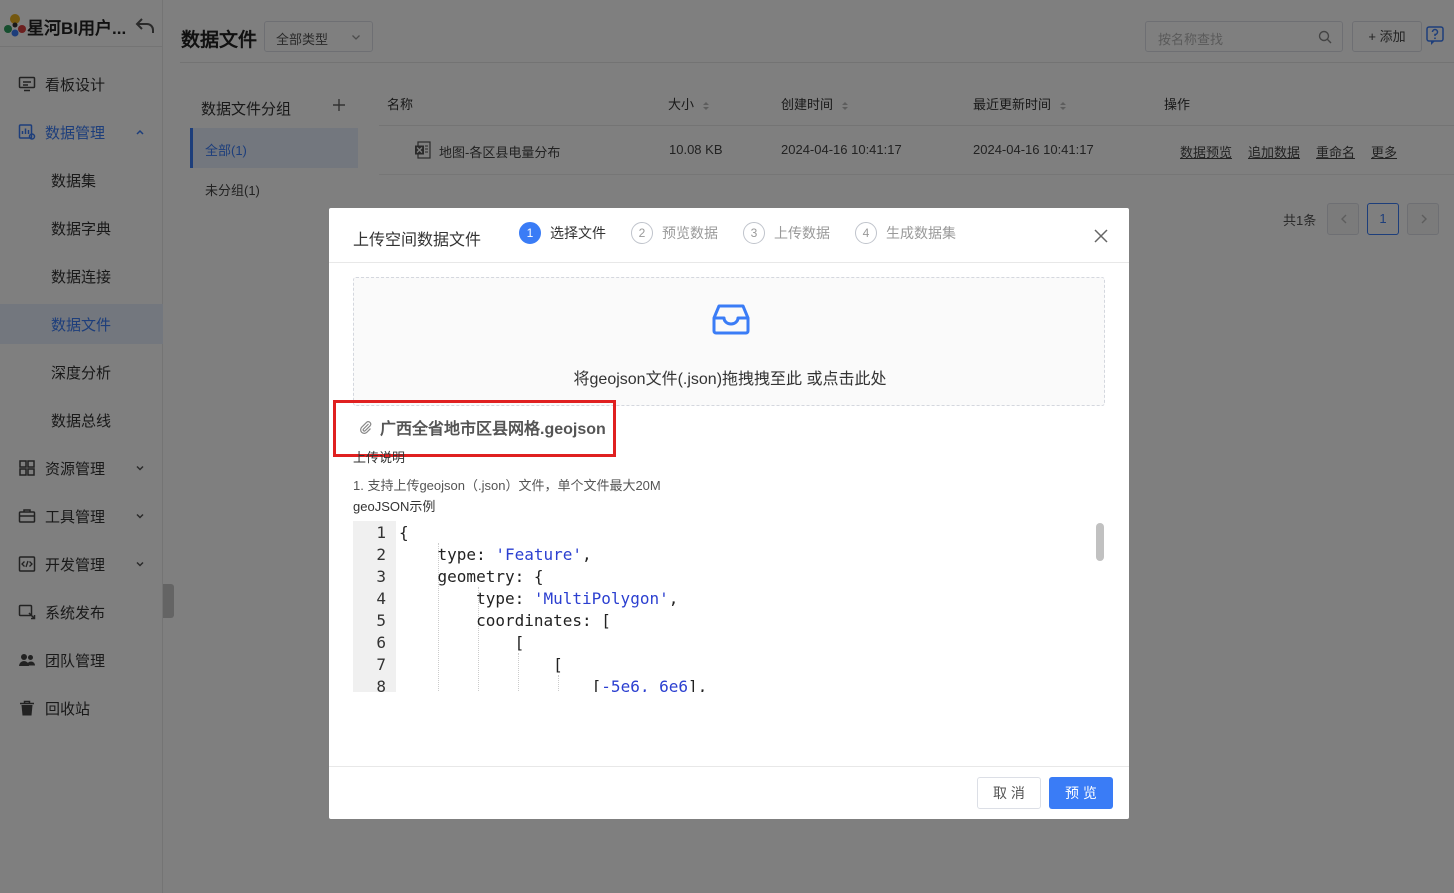  I want to click on step-label: 预览数据, so click(690, 233).